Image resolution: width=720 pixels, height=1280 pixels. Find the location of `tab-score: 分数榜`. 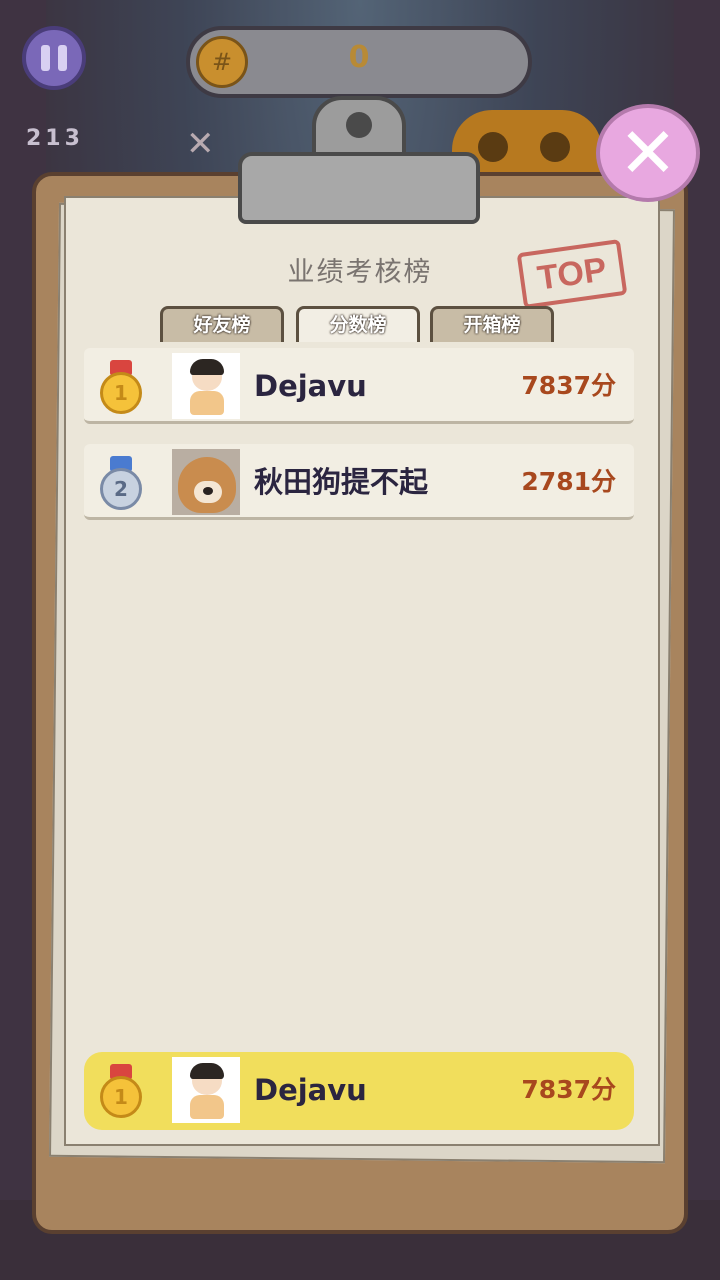

tab-score: 分数榜 is located at coordinates (358, 324).